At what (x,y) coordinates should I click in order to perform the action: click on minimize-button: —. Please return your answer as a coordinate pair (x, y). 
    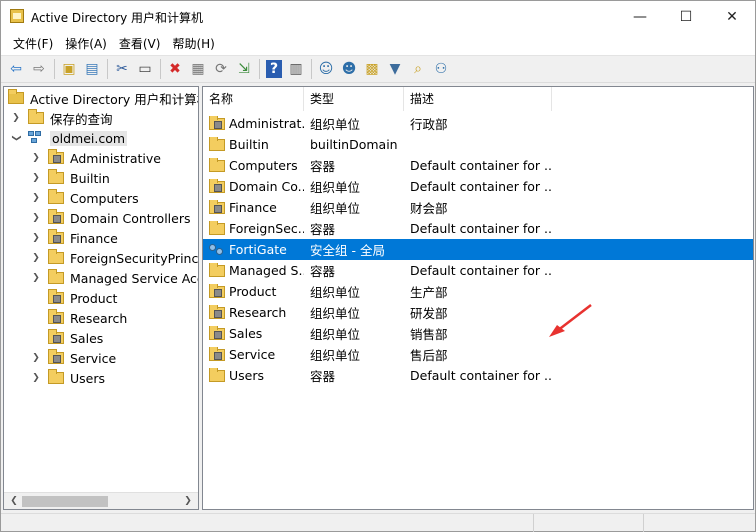
    Looking at the image, I should click on (640, 17).